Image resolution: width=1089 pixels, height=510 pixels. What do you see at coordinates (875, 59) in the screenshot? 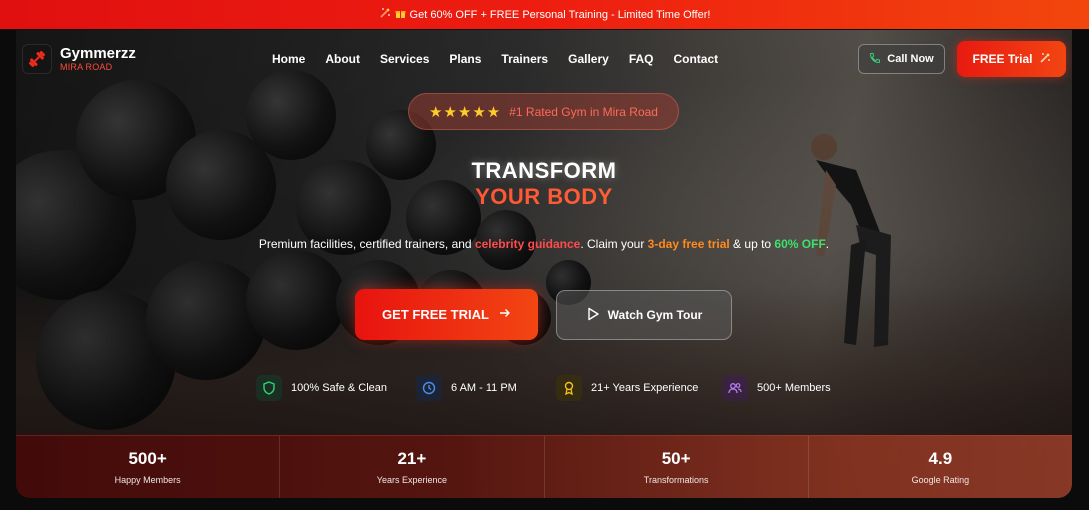
I see `phone-icon` at bounding box center [875, 59].